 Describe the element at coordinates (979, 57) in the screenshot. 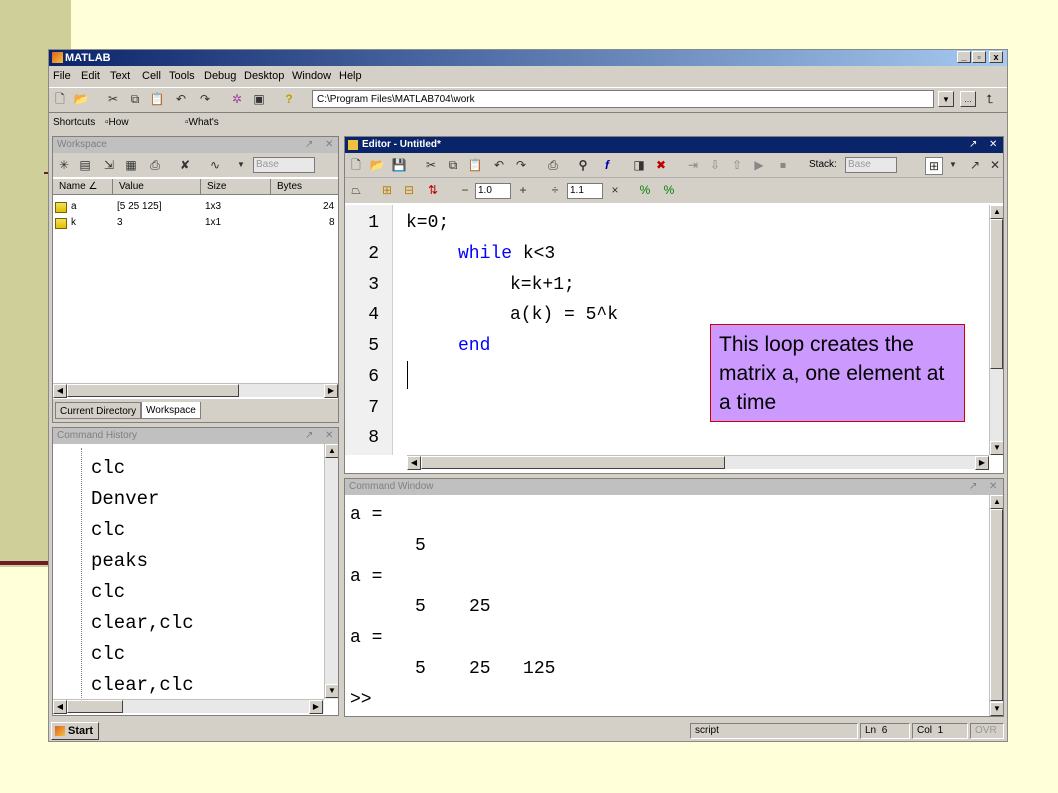

I see `maximize-button: ▫` at that location.